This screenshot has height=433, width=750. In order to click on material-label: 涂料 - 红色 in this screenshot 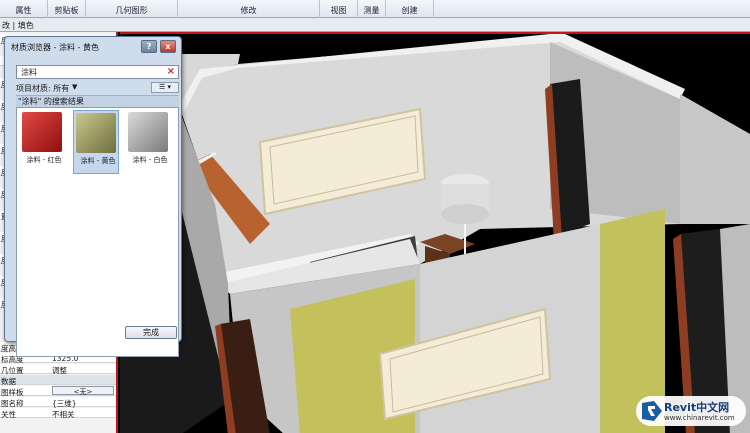, I will do `click(44, 160)`.